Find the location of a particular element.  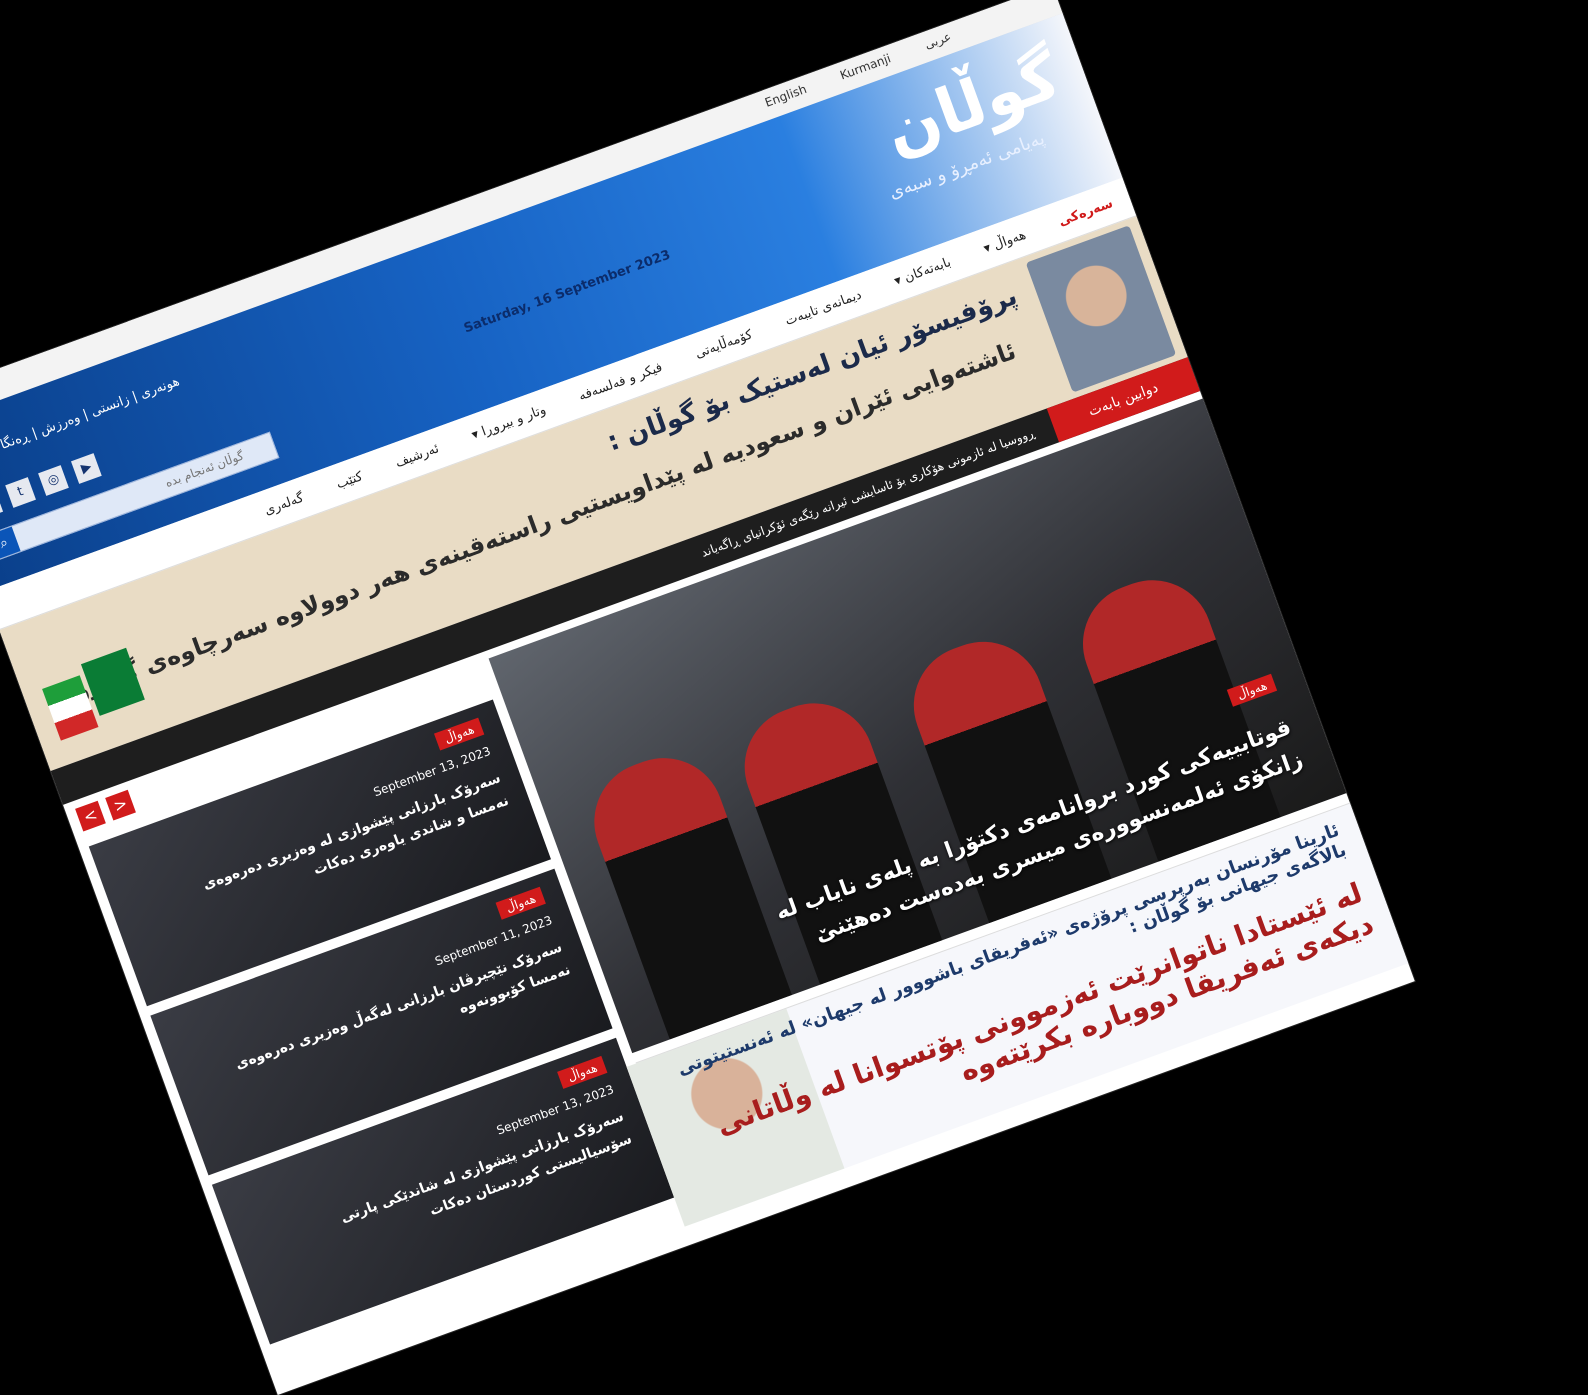

instagram-icon: ◎ is located at coordinates (54, 480).